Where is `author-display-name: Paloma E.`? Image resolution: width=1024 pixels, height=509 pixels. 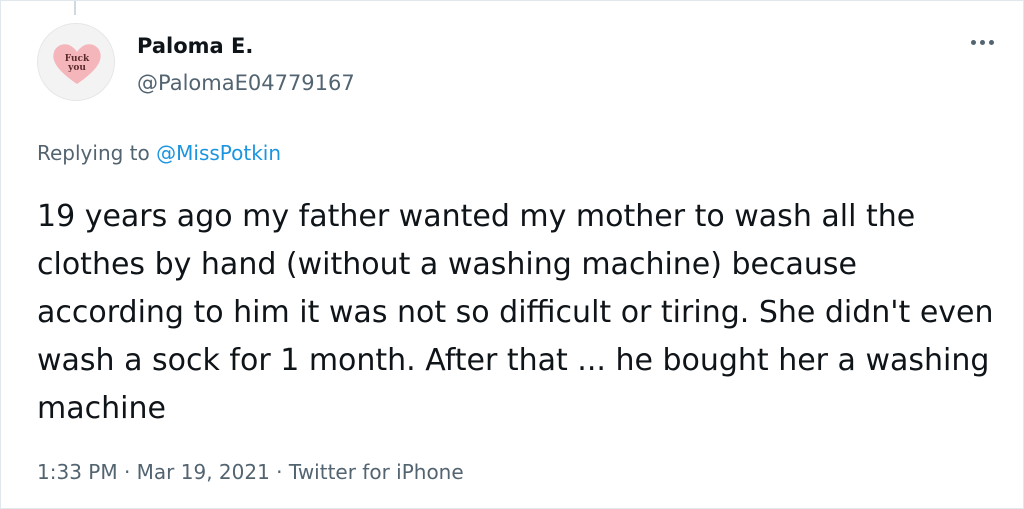
author-display-name: Paloma E. is located at coordinates (195, 46).